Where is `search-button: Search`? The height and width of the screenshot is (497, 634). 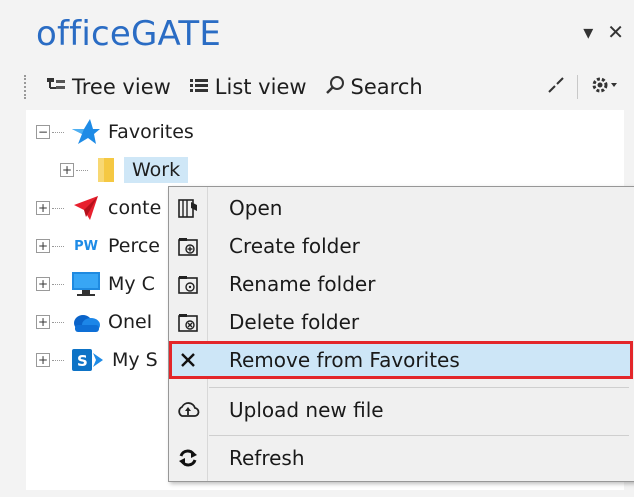 search-button: Search is located at coordinates (374, 87).